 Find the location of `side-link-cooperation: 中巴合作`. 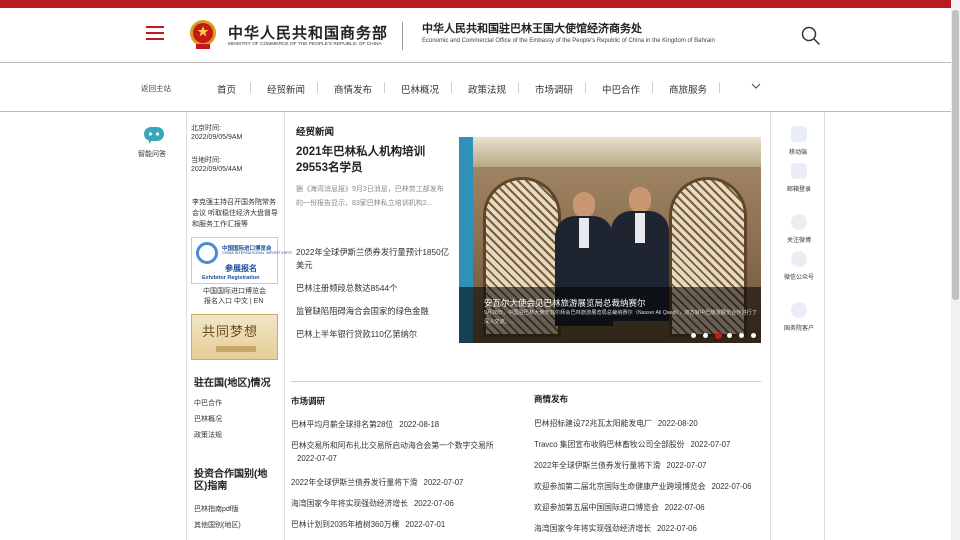

side-link-cooperation: 中巴合作 is located at coordinates (208, 403).